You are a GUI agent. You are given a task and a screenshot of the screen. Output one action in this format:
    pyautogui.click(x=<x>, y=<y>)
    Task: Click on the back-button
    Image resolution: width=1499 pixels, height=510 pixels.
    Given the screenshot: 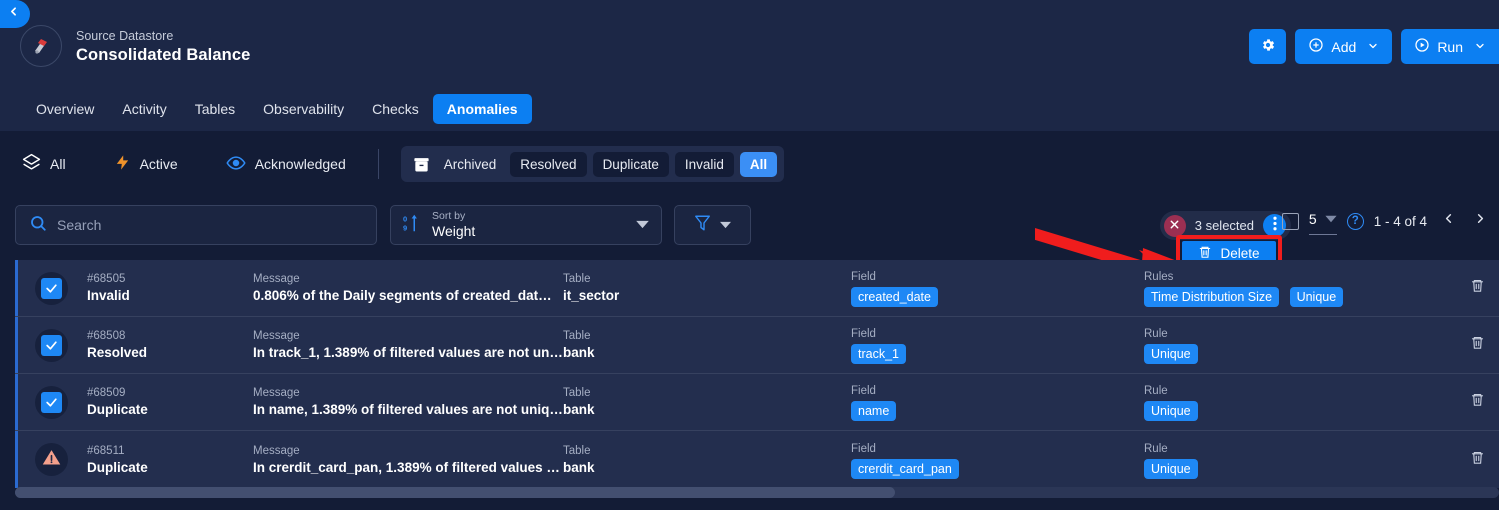 What is the action you would take?
    pyautogui.click(x=15, y=14)
    